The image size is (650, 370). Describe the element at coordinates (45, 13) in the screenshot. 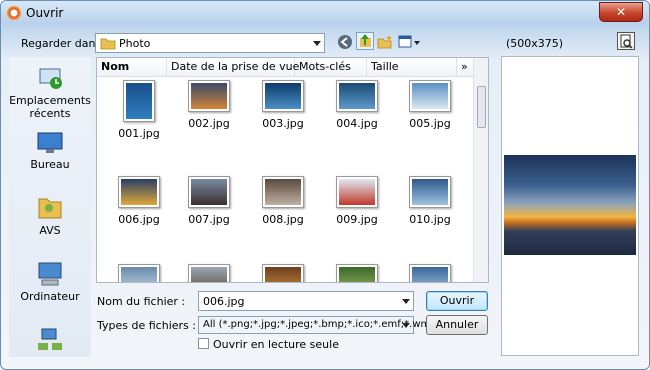

I see `window-title: Ouvrir` at that location.